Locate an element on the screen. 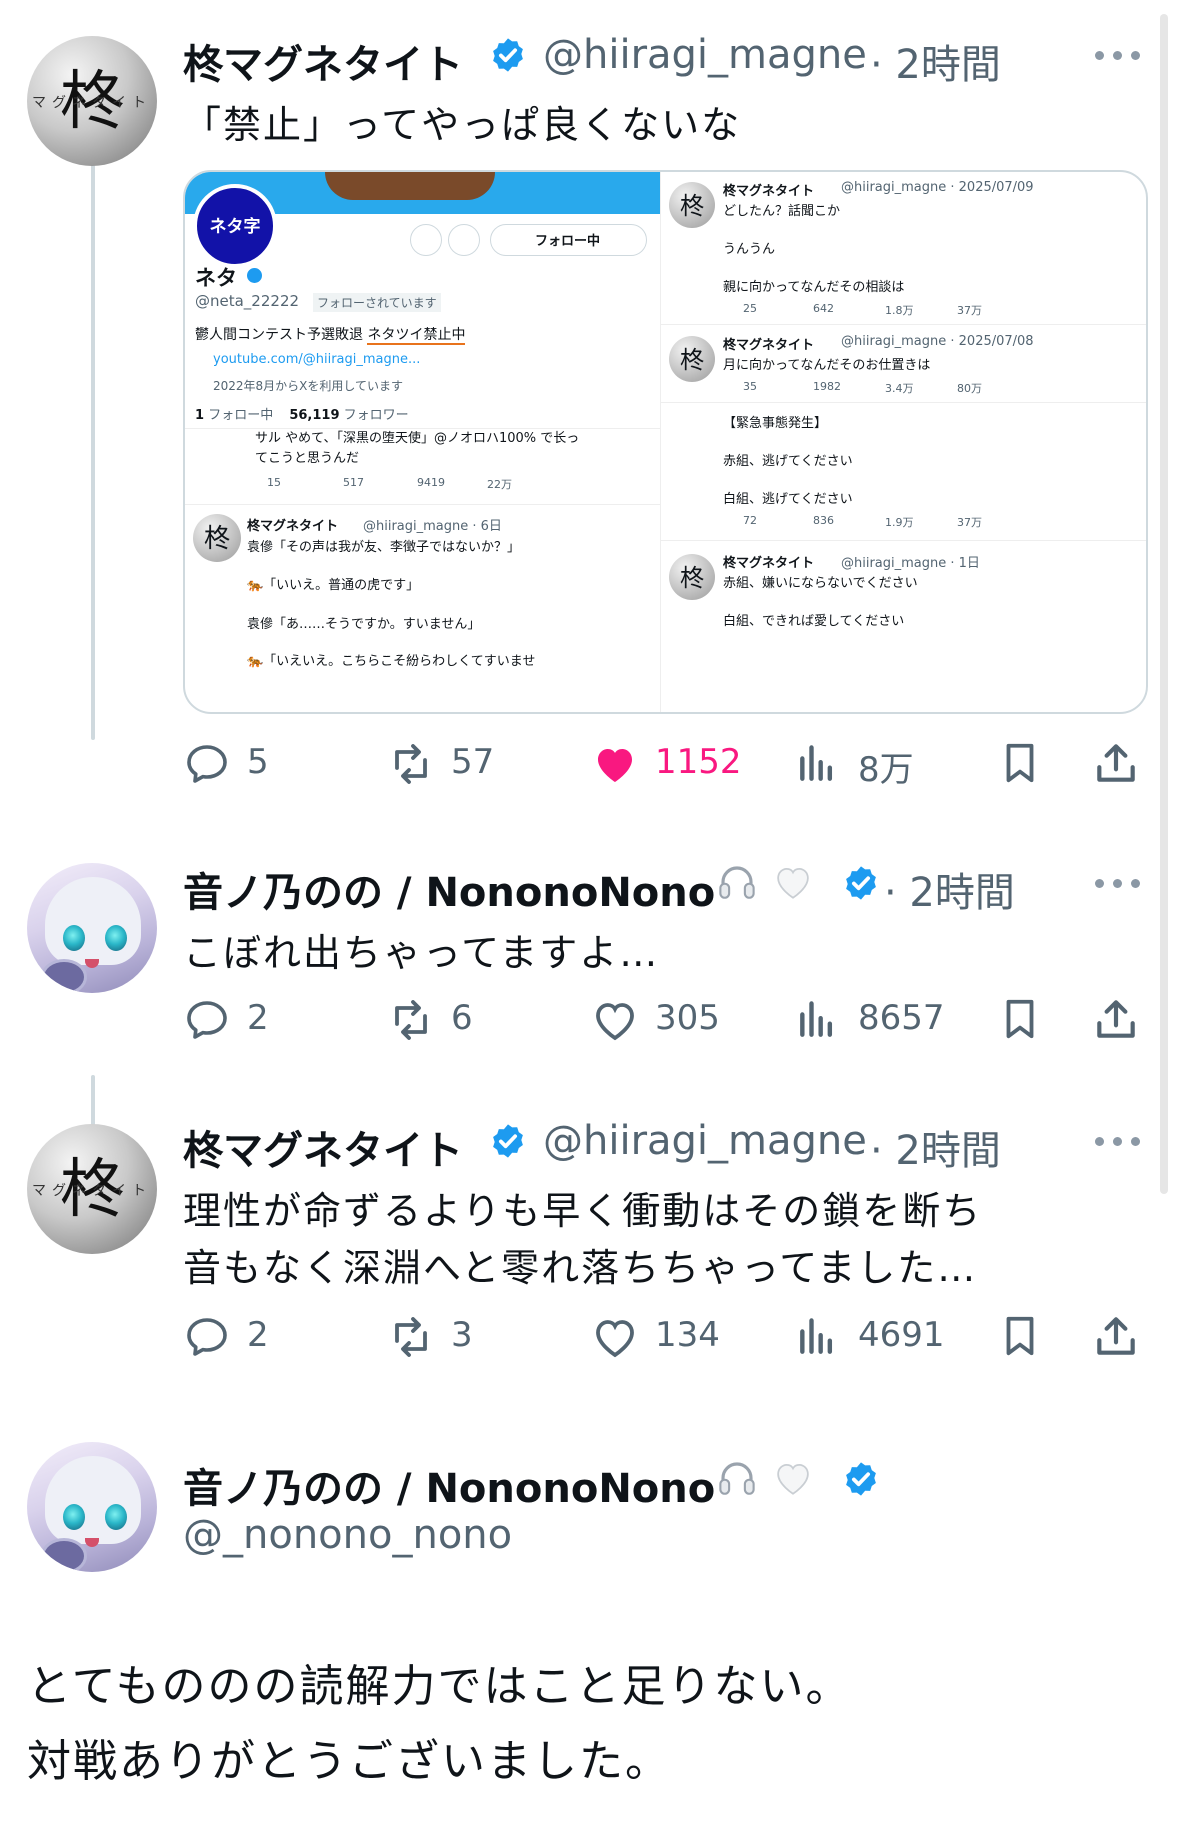 This screenshot has width=1179, height=1821. profile-verified-icon is located at coordinates (254, 275).